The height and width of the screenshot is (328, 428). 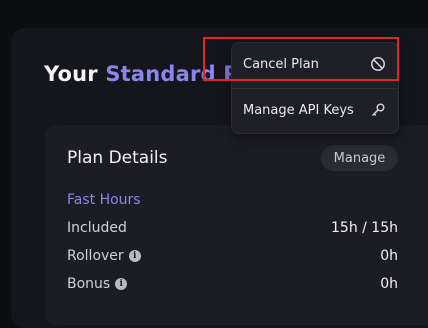 I want to click on fast-hours-label: Fast Hours, so click(x=104, y=200).